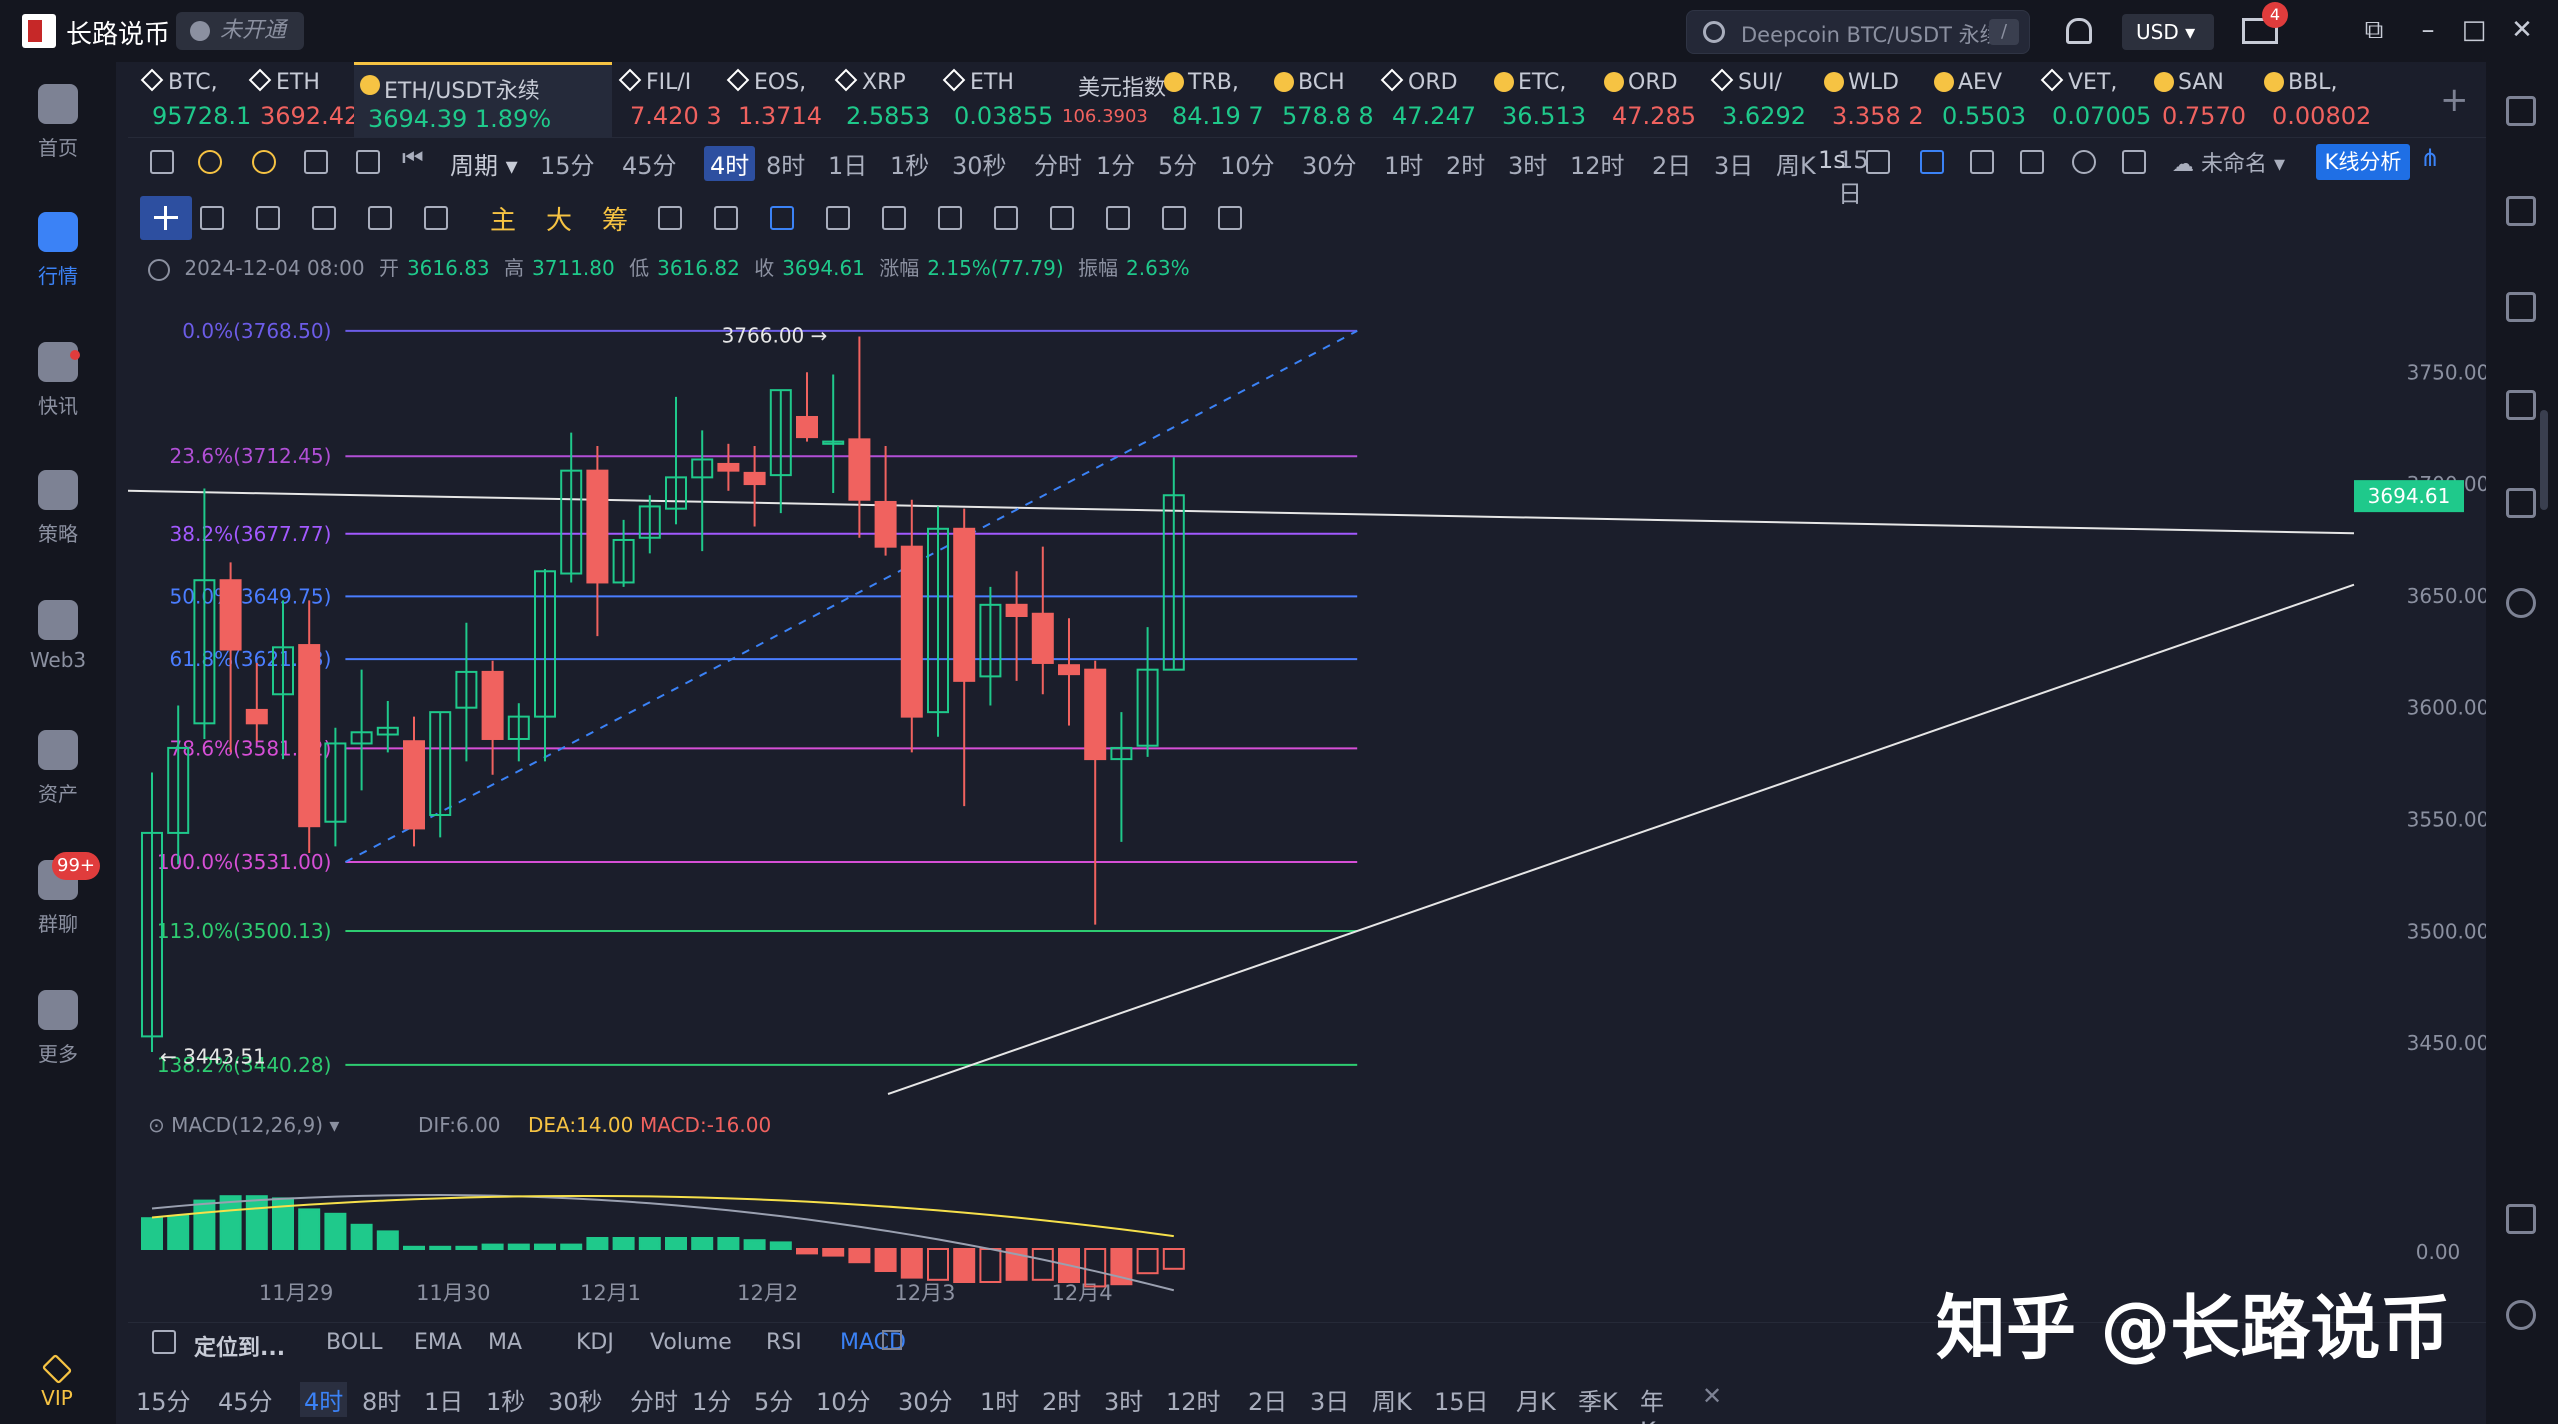 The height and width of the screenshot is (1424, 2558). What do you see at coordinates (503, 218) in the screenshot?
I see `drawing-label: 主` at bounding box center [503, 218].